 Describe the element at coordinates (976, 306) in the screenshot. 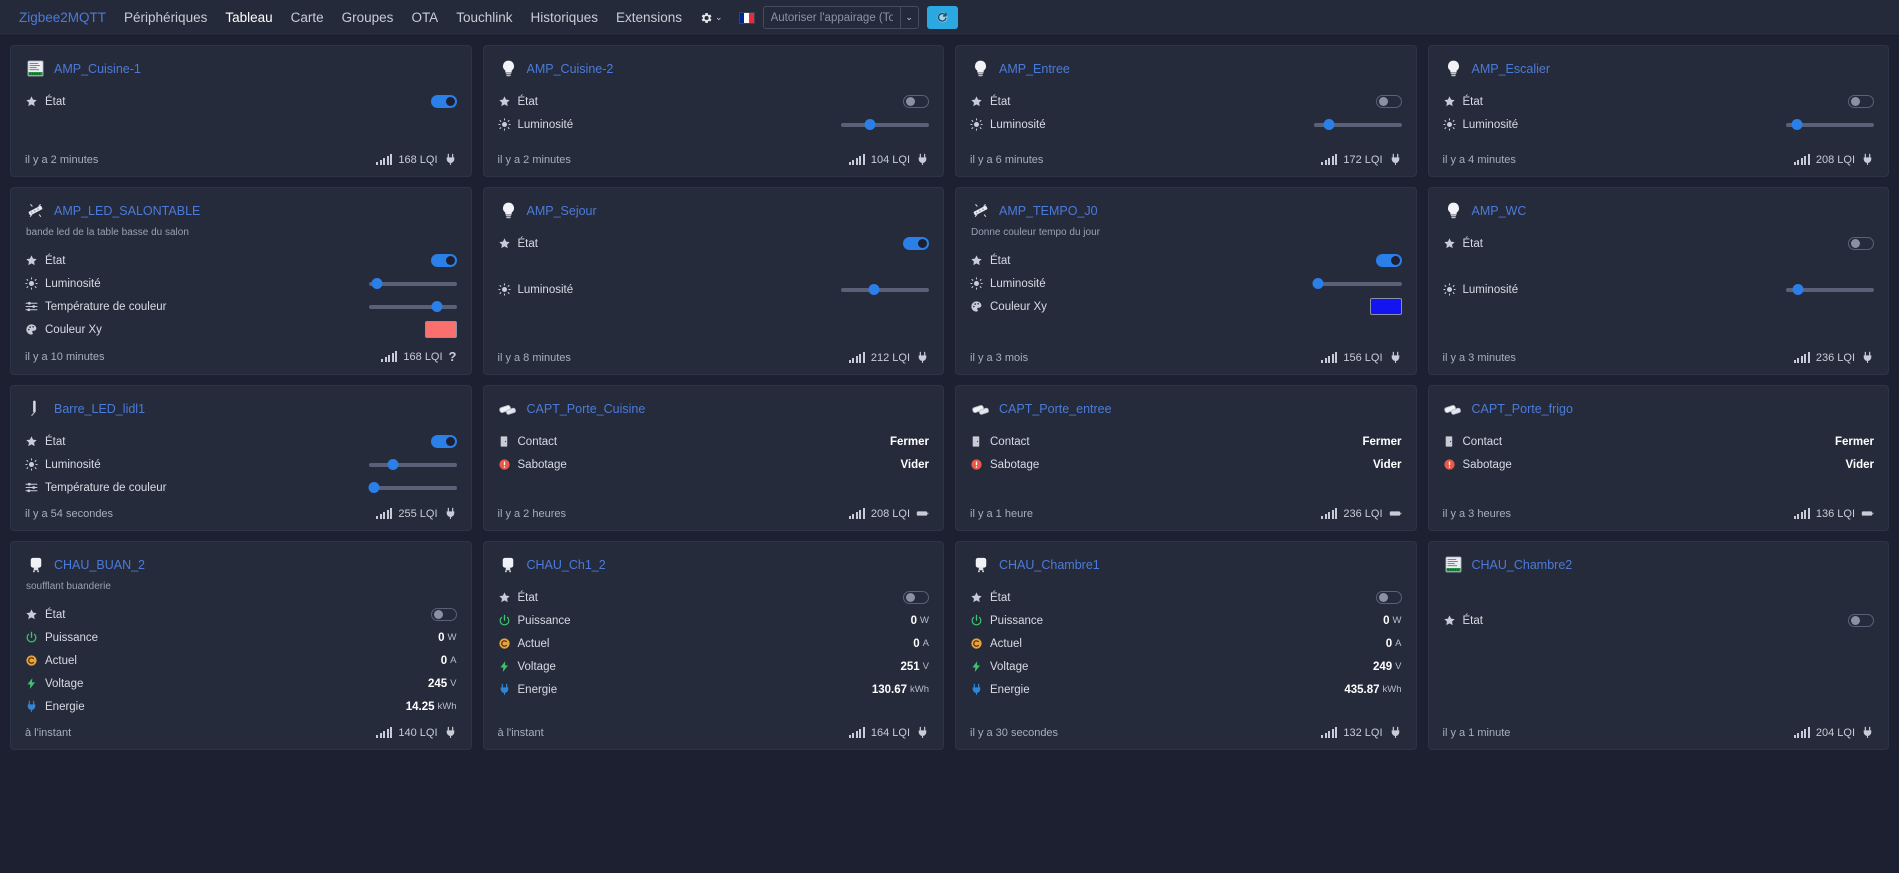

I see `palette-icon` at that location.